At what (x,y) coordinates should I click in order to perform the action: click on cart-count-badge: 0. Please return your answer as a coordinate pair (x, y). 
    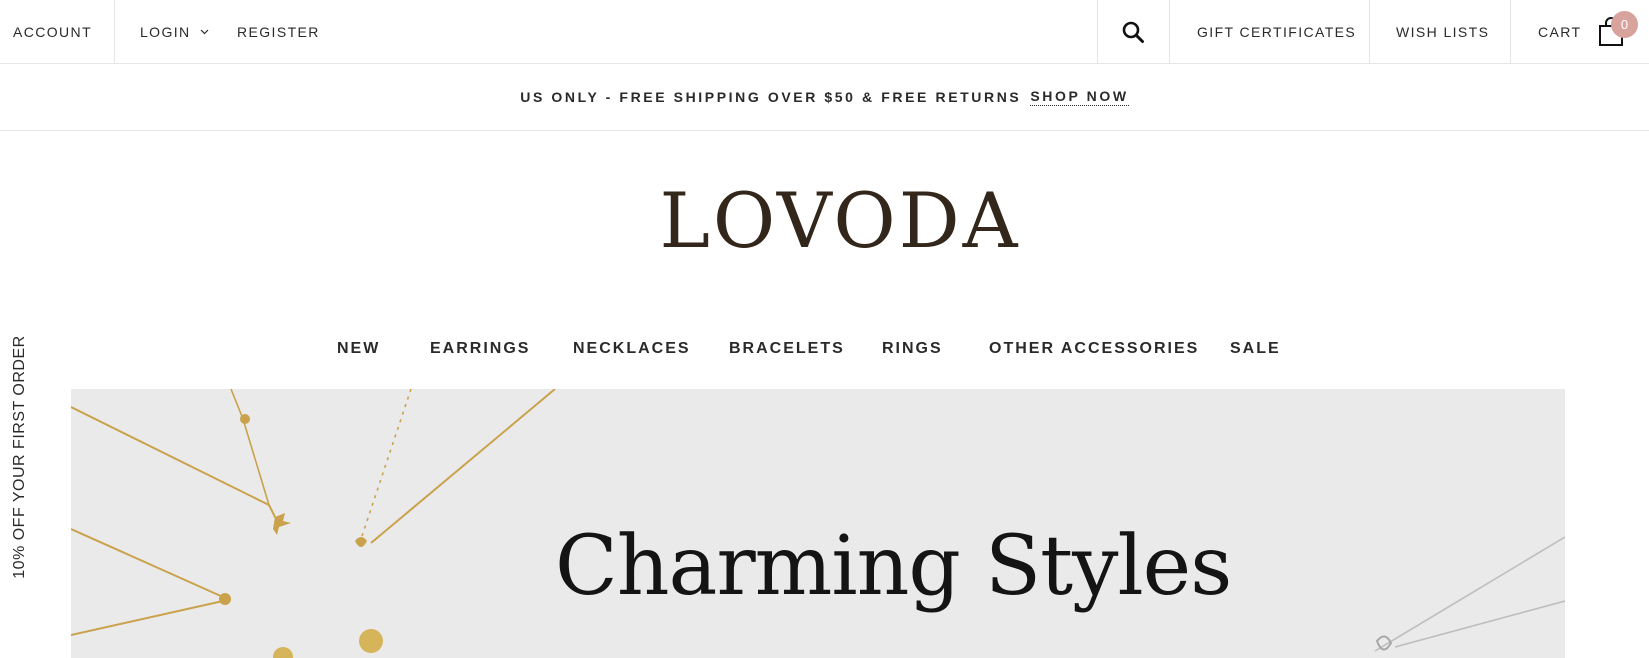
    Looking at the image, I should click on (1624, 24).